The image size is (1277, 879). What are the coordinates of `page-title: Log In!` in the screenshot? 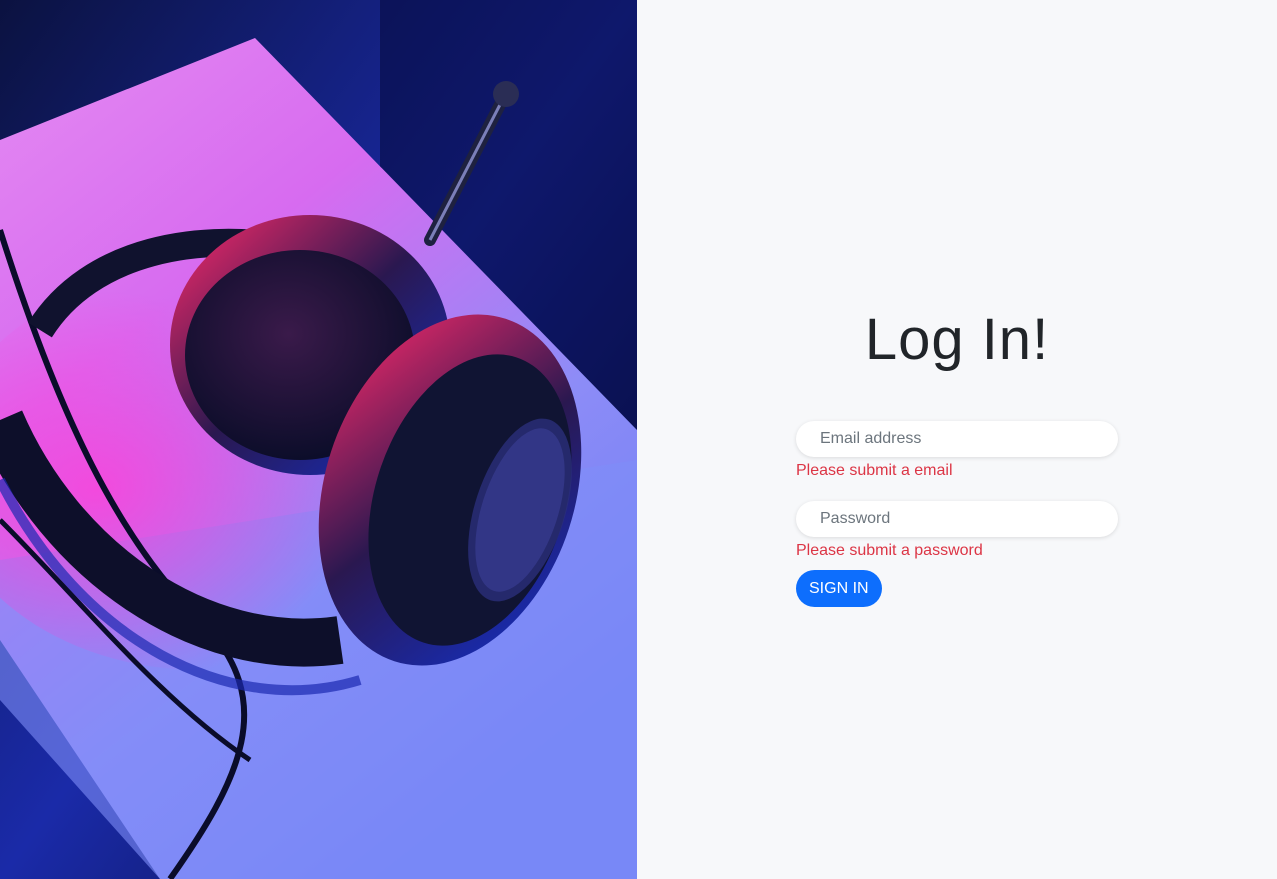 It's located at (957, 339).